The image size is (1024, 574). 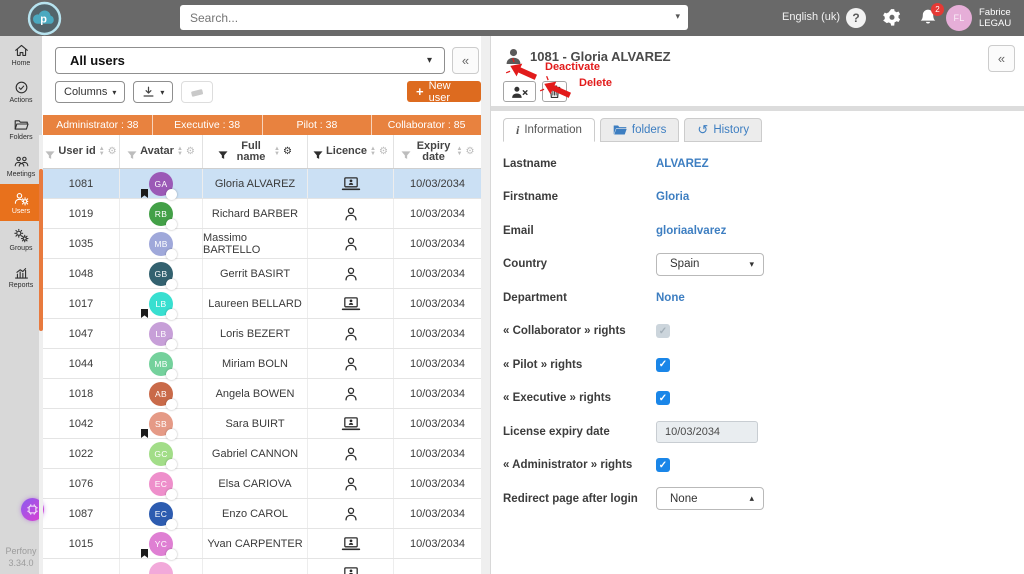 I want to click on new-user-button: + New user, so click(x=444, y=92).